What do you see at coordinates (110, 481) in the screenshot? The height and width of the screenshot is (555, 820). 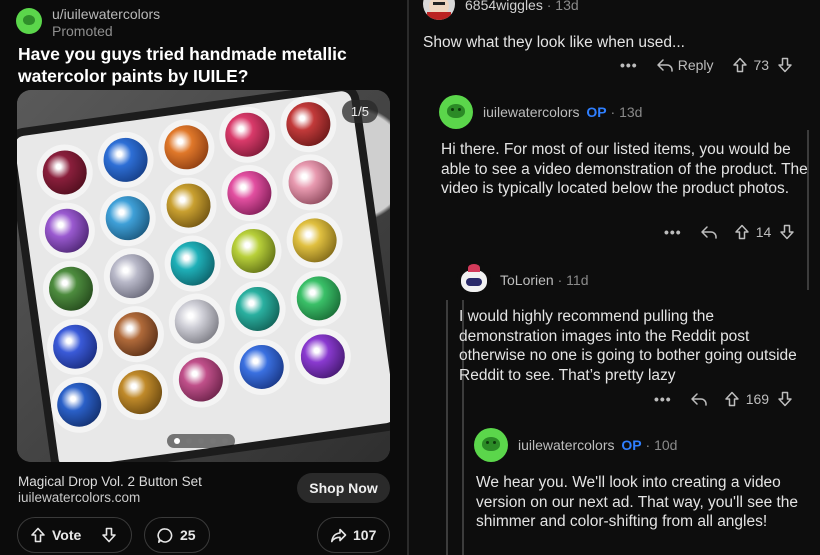 I see `product-name: Magical Drop Vol. 2 Button Set` at bounding box center [110, 481].